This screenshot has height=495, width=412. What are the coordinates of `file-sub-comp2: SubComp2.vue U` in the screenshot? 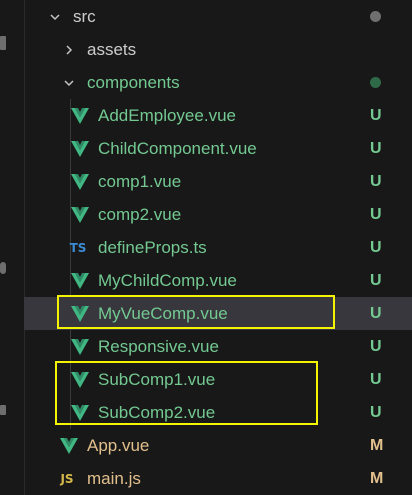 It's located at (218, 412).